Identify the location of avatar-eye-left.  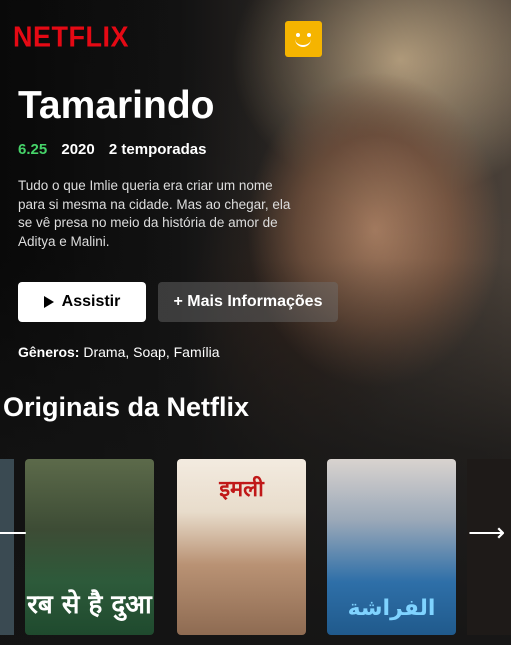
(298, 35).